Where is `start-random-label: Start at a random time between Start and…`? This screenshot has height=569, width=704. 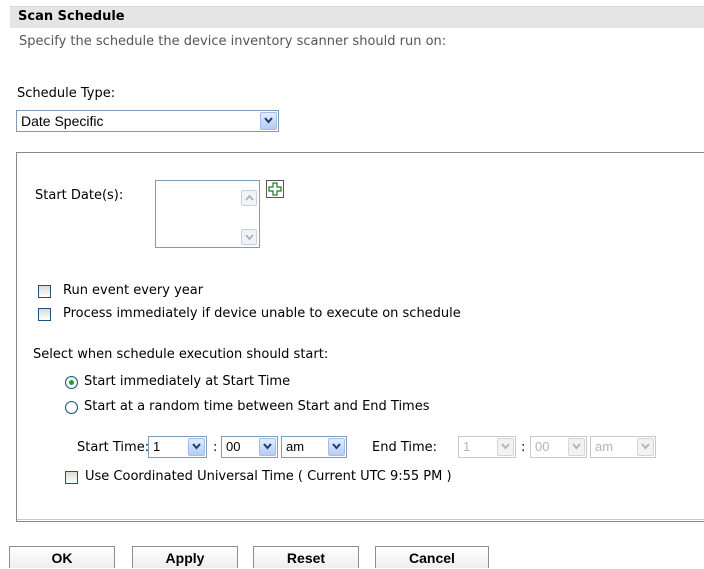
start-random-label: Start at a random time between Start and… is located at coordinates (257, 406).